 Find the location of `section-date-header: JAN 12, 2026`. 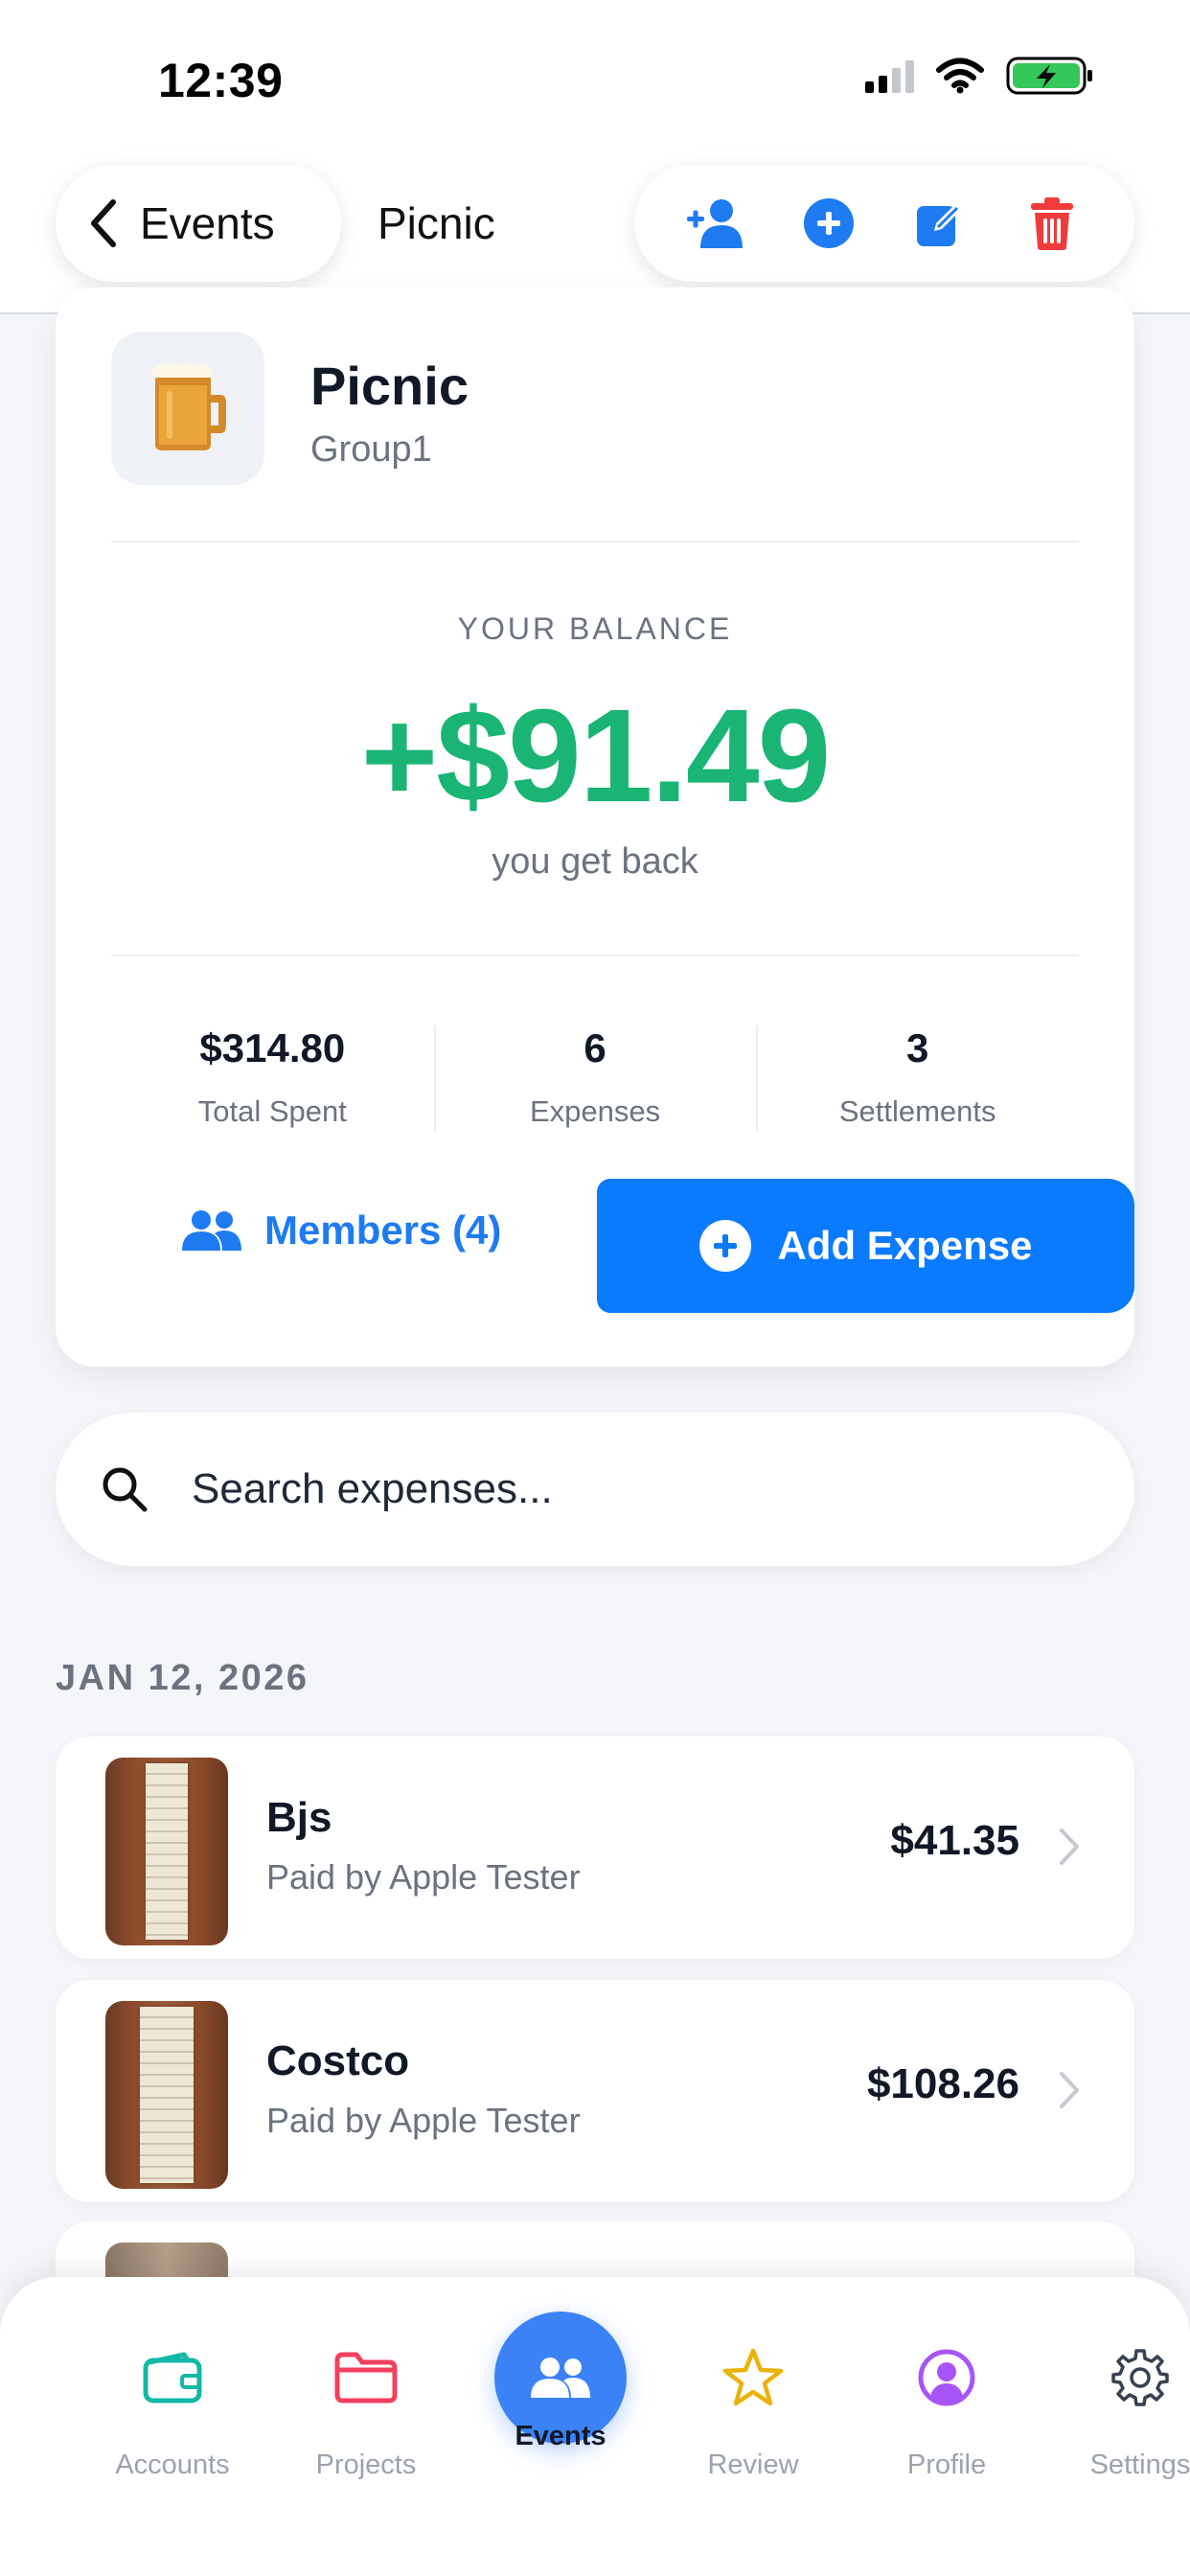

section-date-header: JAN 12, 2026 is located at coordinates (183, 1678).